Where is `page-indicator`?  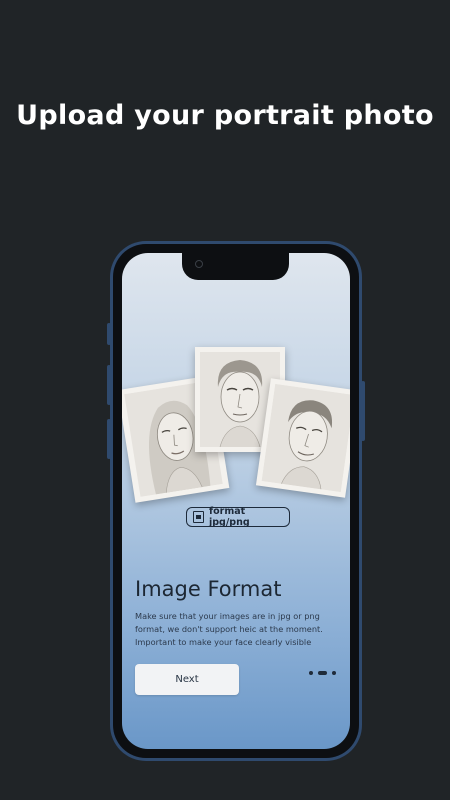
page-indicator is located at coordinates (322, 673).